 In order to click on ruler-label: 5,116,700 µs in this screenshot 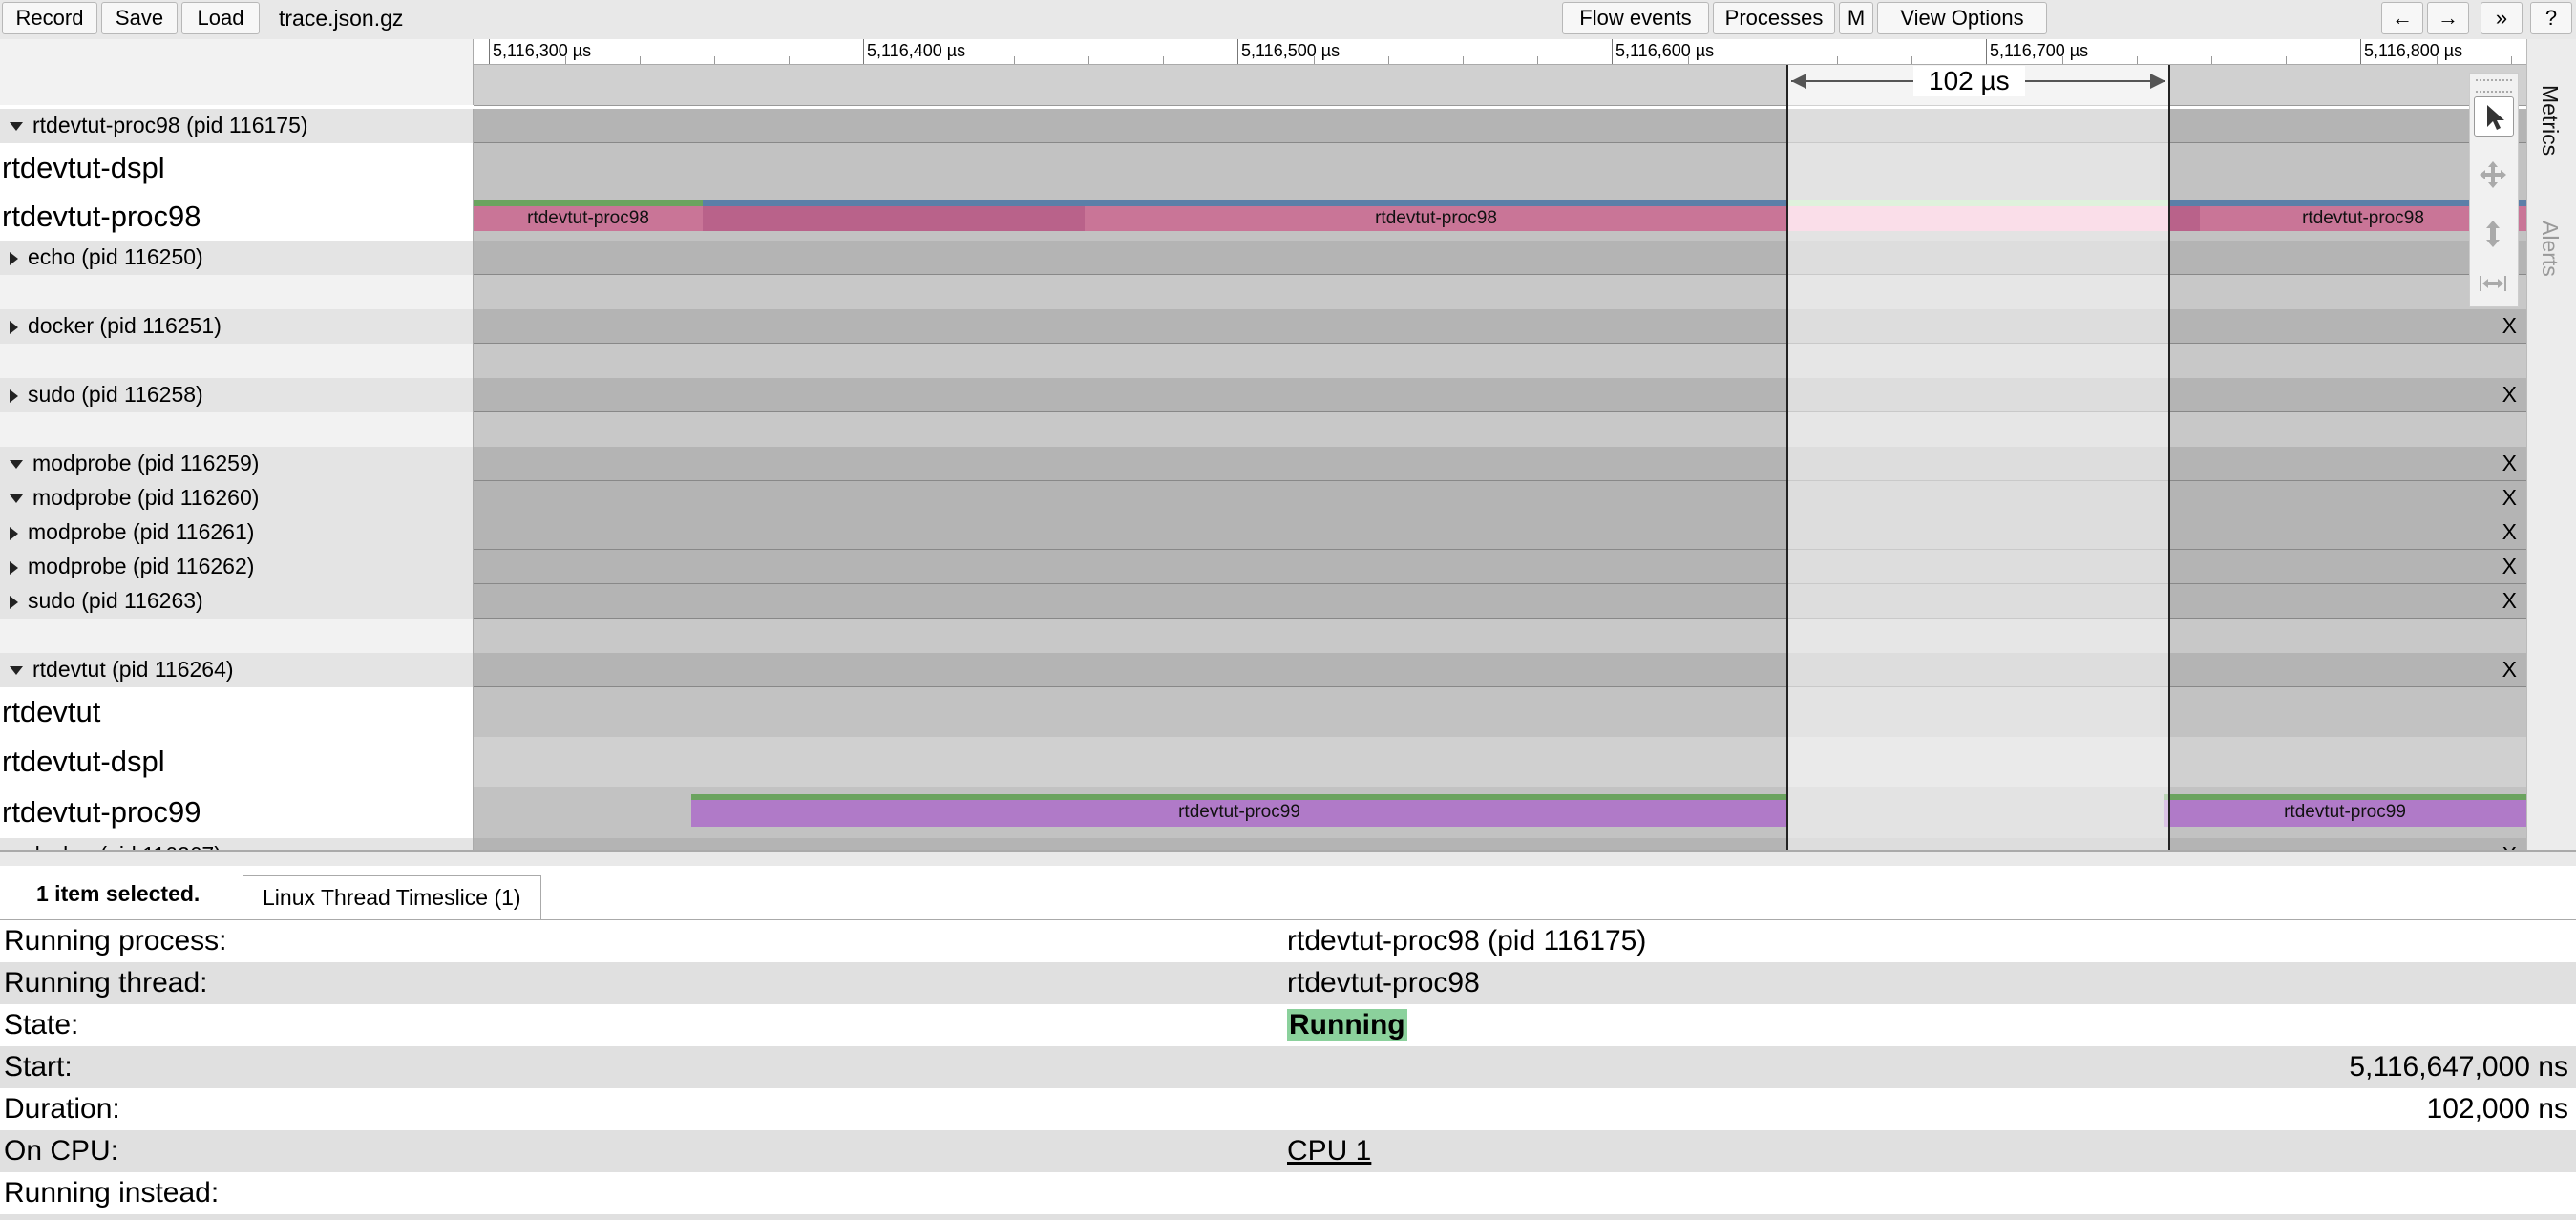, I will do `click(2039, 50)`.